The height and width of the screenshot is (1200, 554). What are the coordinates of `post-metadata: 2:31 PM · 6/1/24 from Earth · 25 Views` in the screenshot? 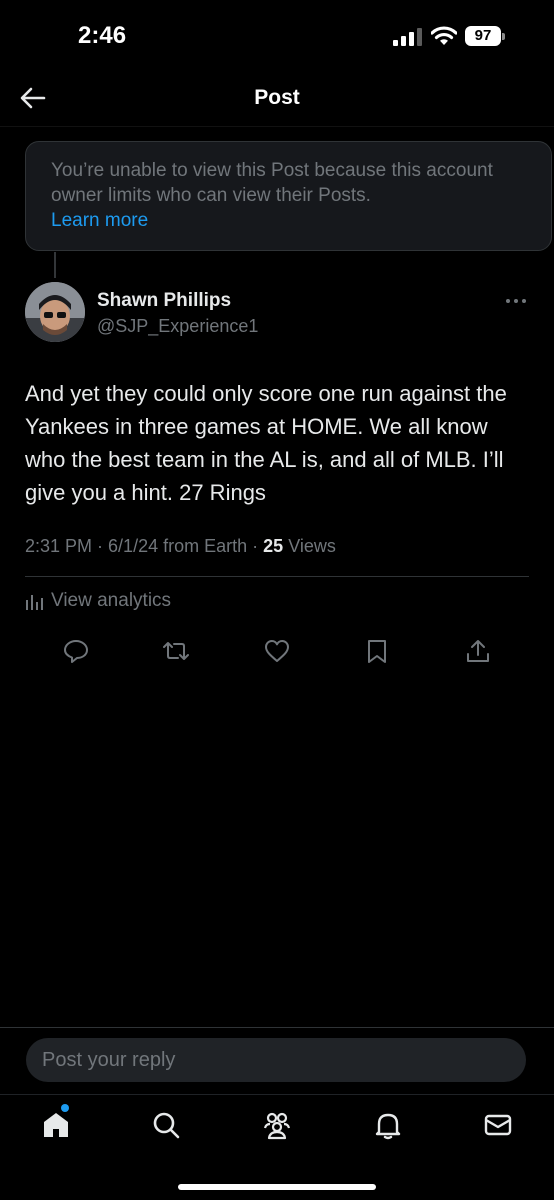 It's located at (180, 546).